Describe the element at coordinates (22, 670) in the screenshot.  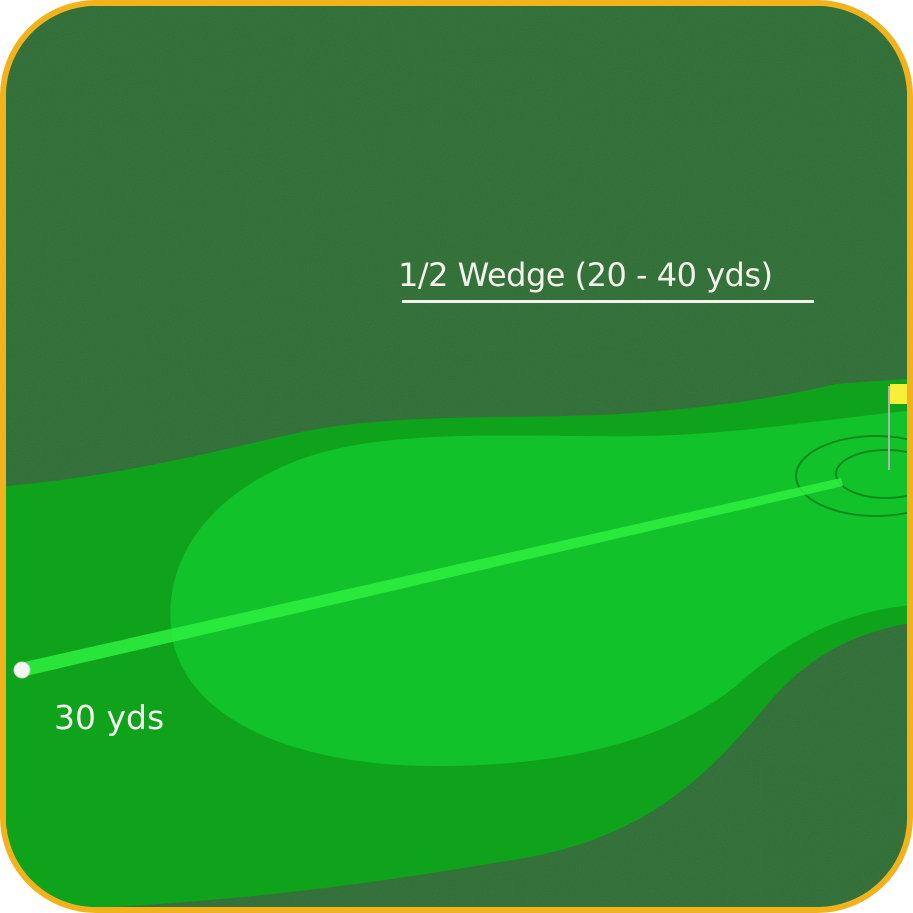
I see `golf-ball-icon` at that location.